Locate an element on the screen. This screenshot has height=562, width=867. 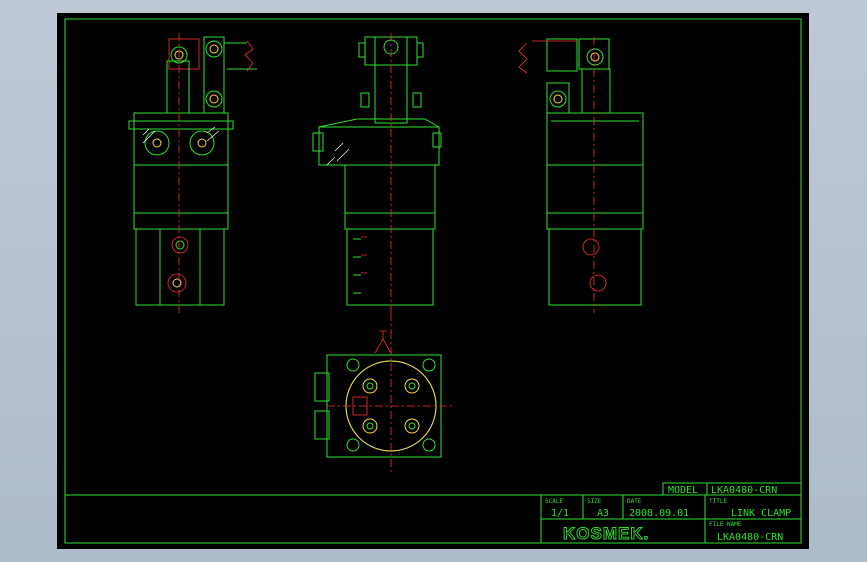
size-label: SIZE is located at coordinates (594, 501).